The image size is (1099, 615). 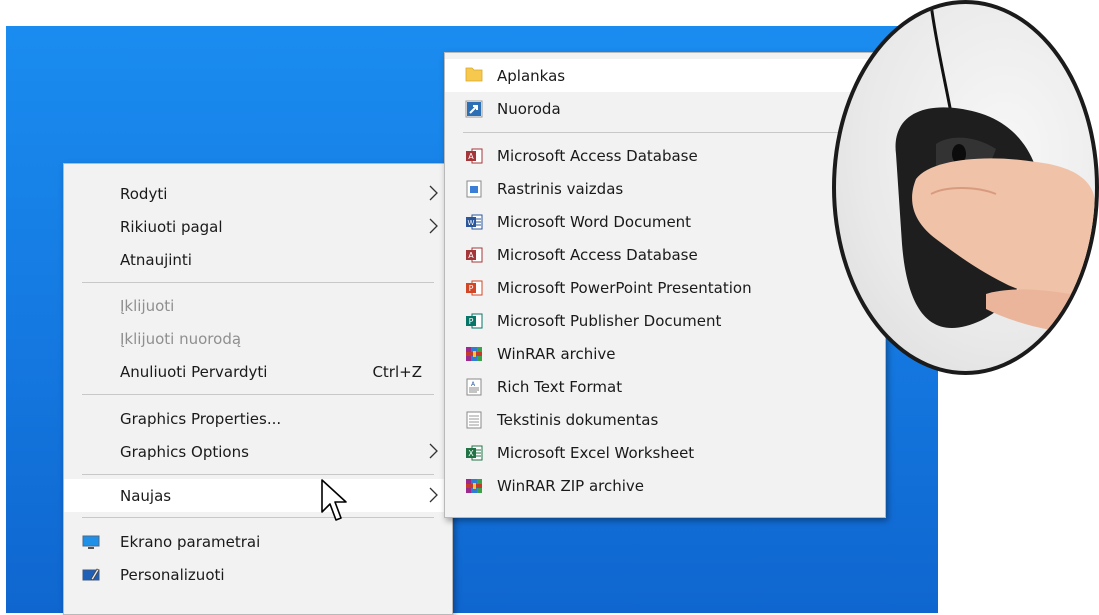 What do you see at coordinates (609, 321) in the screenshot?
I see `submenu-item-label: Microsoft Publisher Document` at bounding box center [609, 321].